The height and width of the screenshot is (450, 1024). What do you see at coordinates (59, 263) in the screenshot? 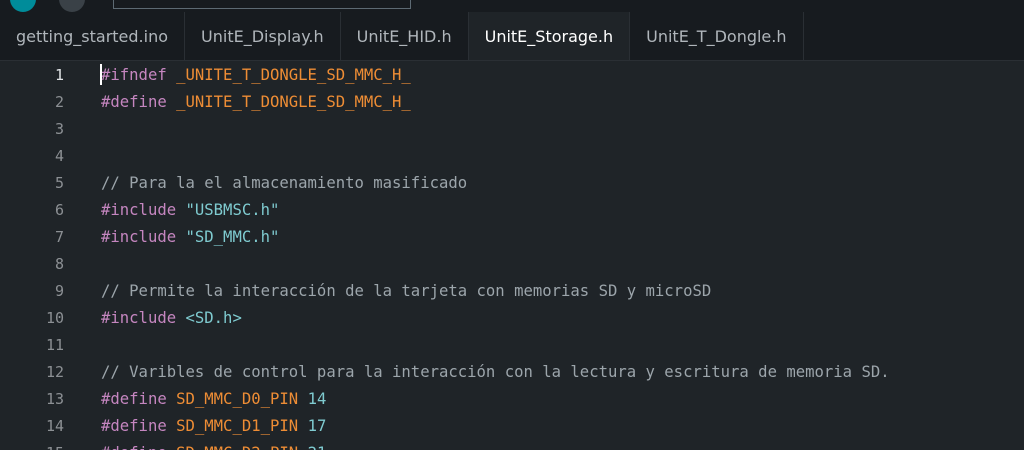
I see `line-number: 8` at bounding box center [59, 263].